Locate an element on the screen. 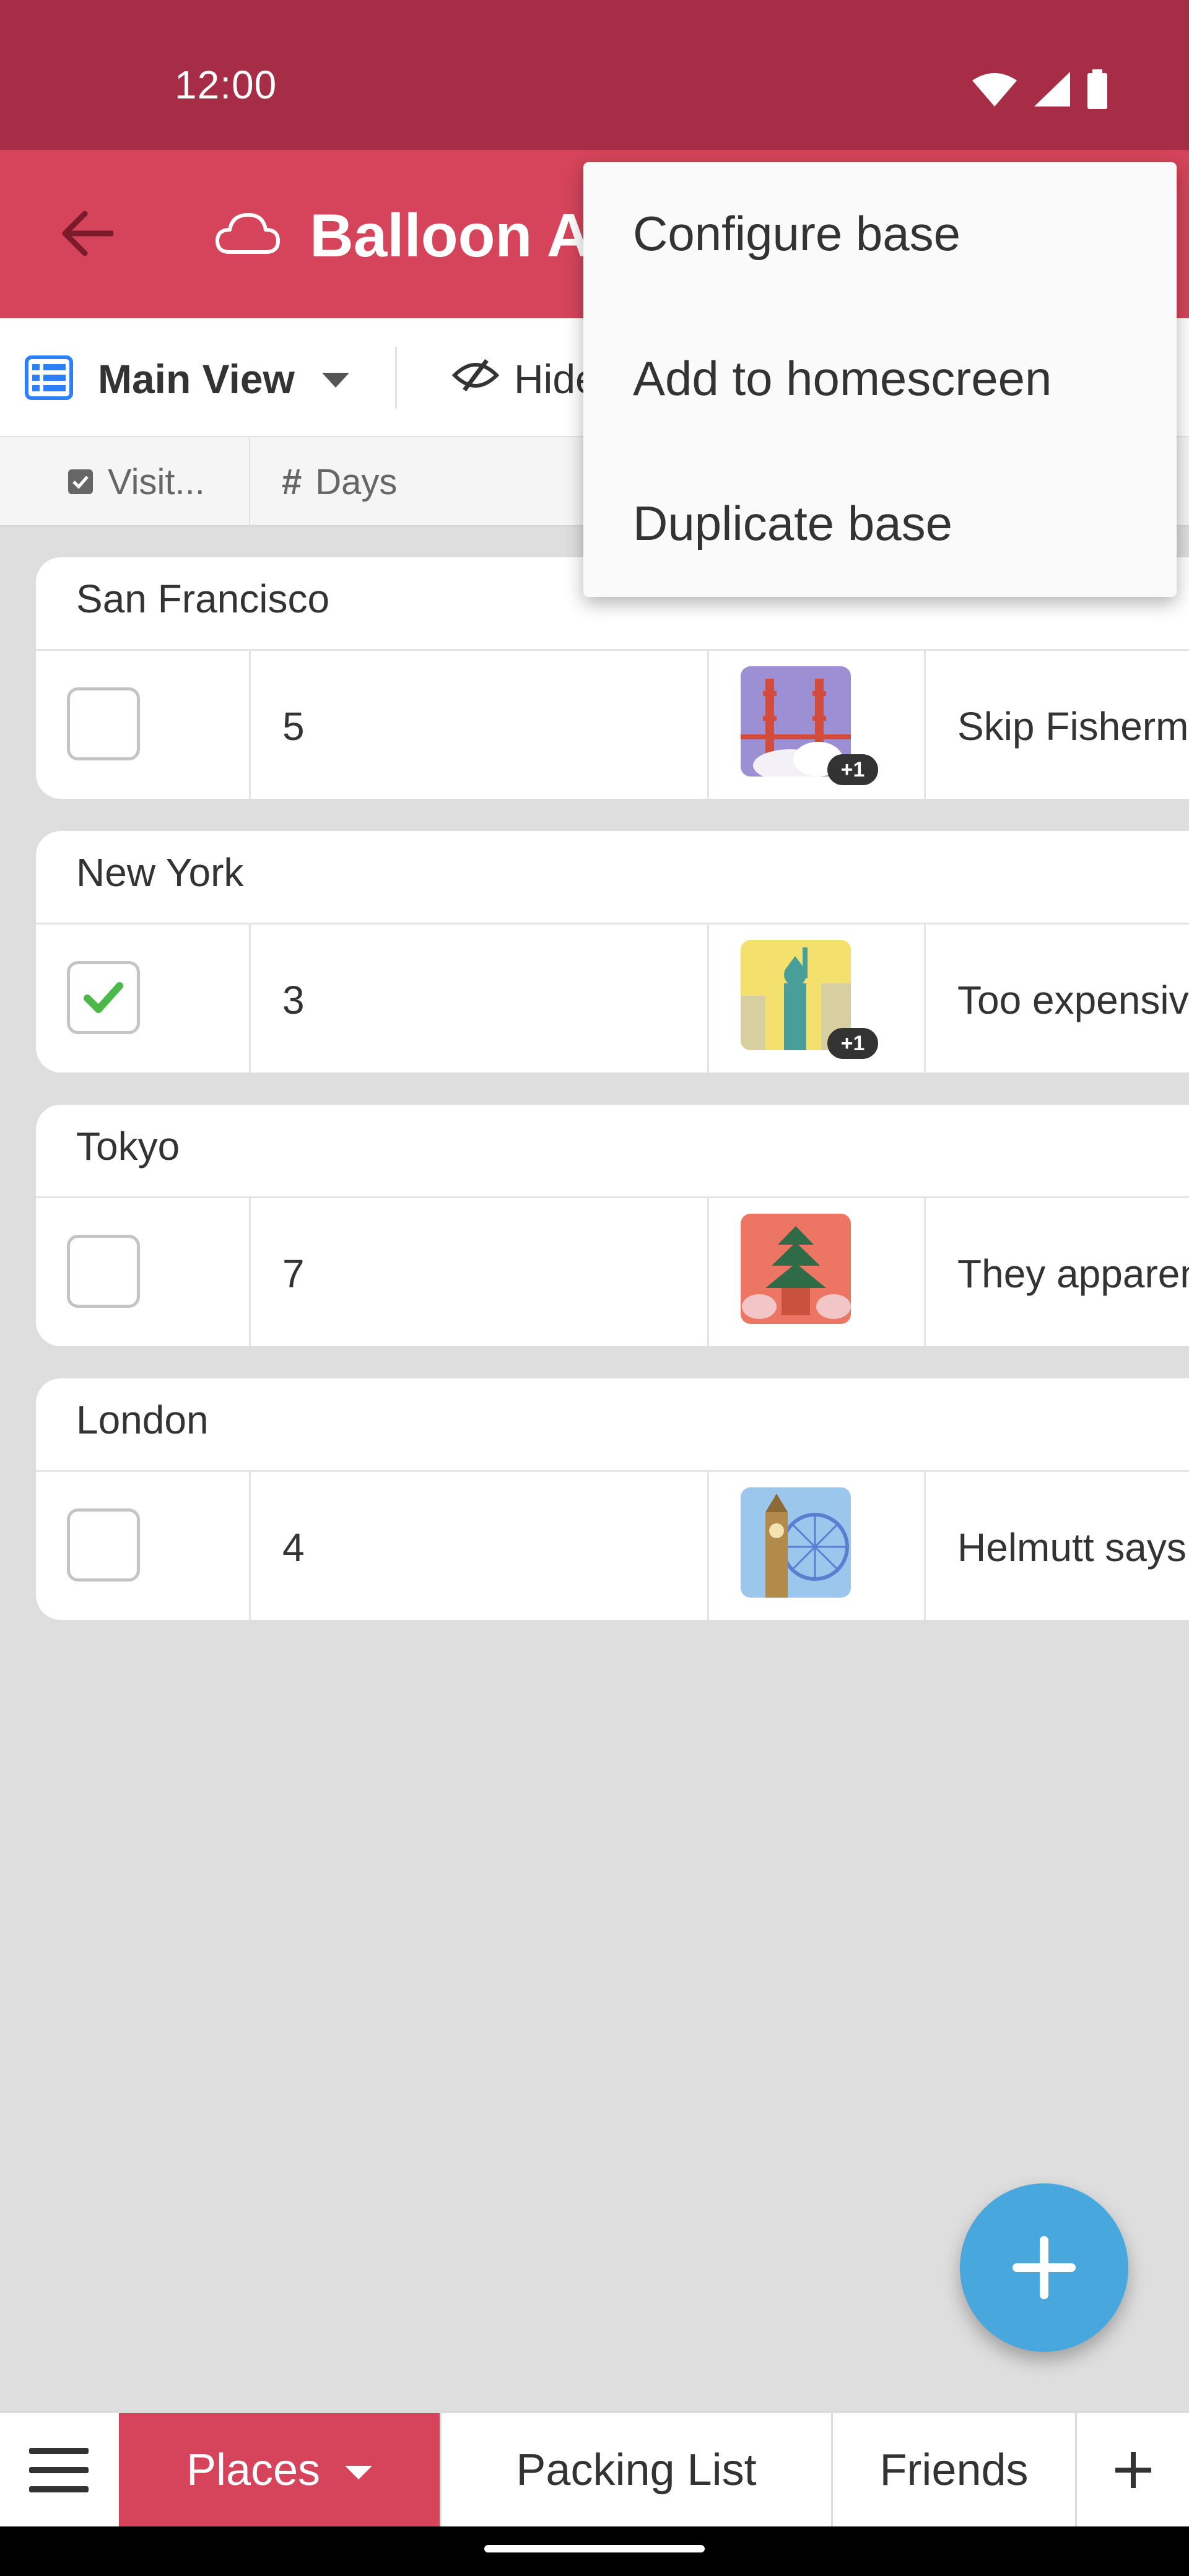 The height and width of the screenshot is (2576, 1189). column-divider is located at coordinates (249, 481).